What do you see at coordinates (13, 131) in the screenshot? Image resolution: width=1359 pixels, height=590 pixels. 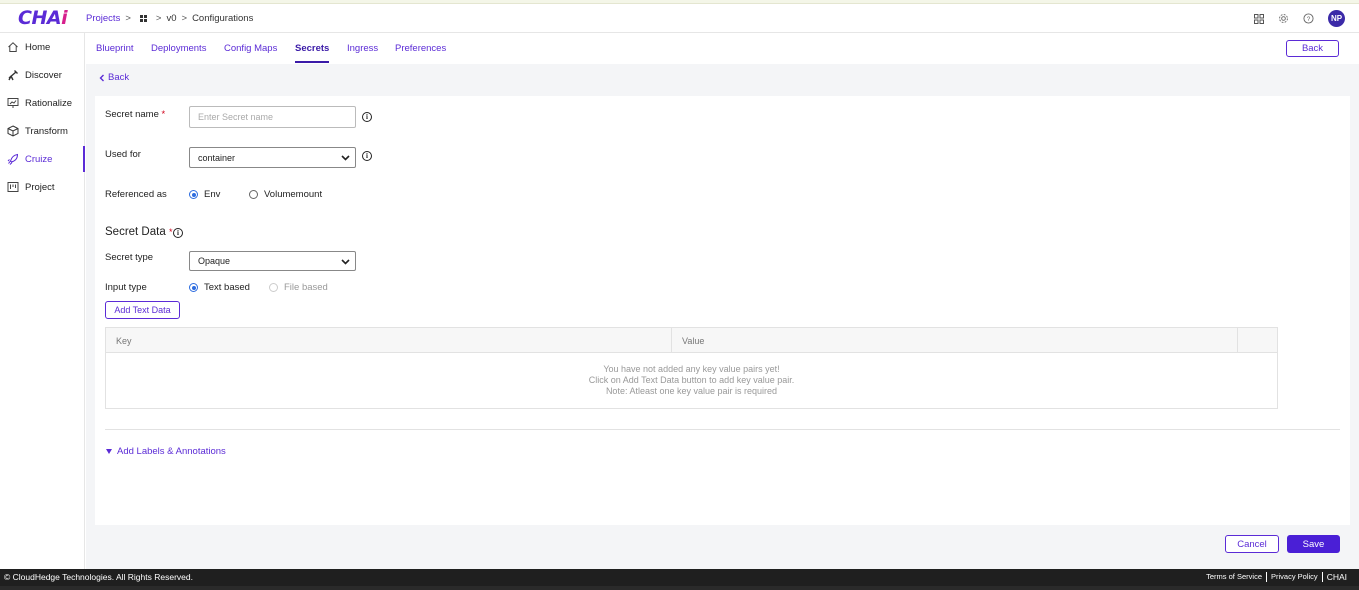 I see `cube-icon` at bounding box center [13, 131].